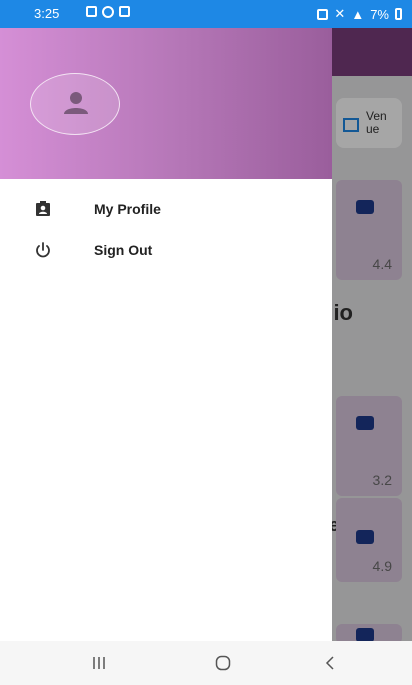 The image size is (412, 685). What do you see at coordinates (166, 251) in the screenshot?
I see `drawer-item-sign-out: Sign Out` at bounding box center [166, 251].